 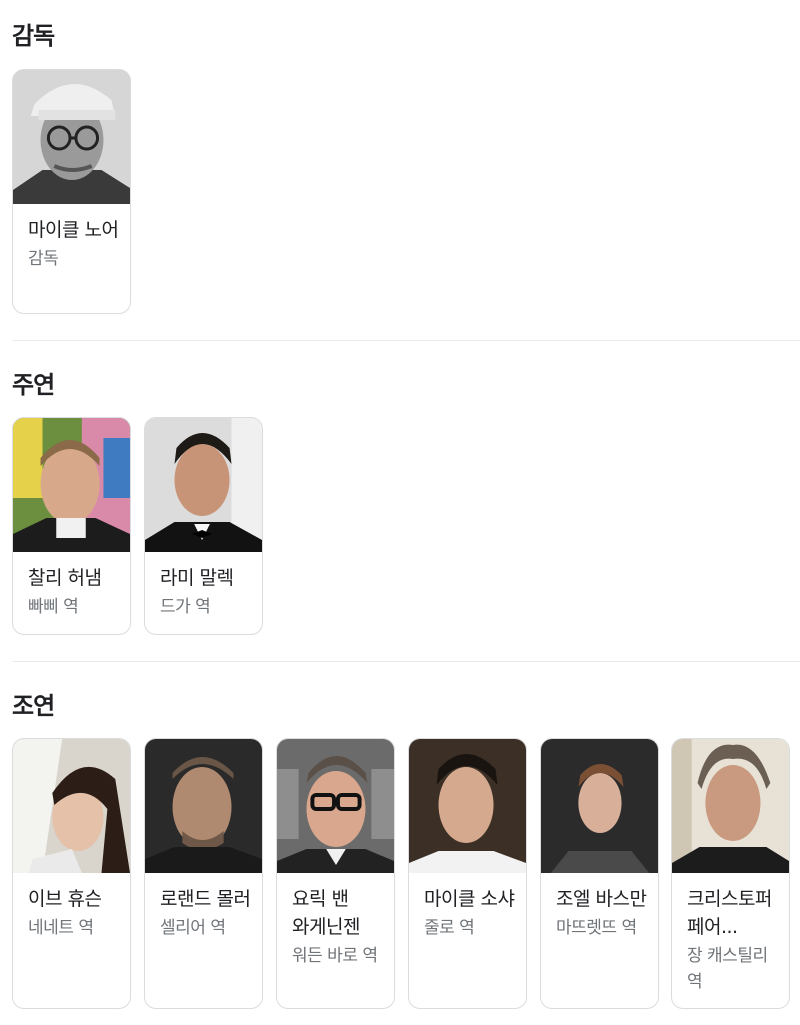 What do you see at coordinates (65, 899) in the screenshot?
I see `person-name: 이브 휴슨` at bounding box center [65, 899].